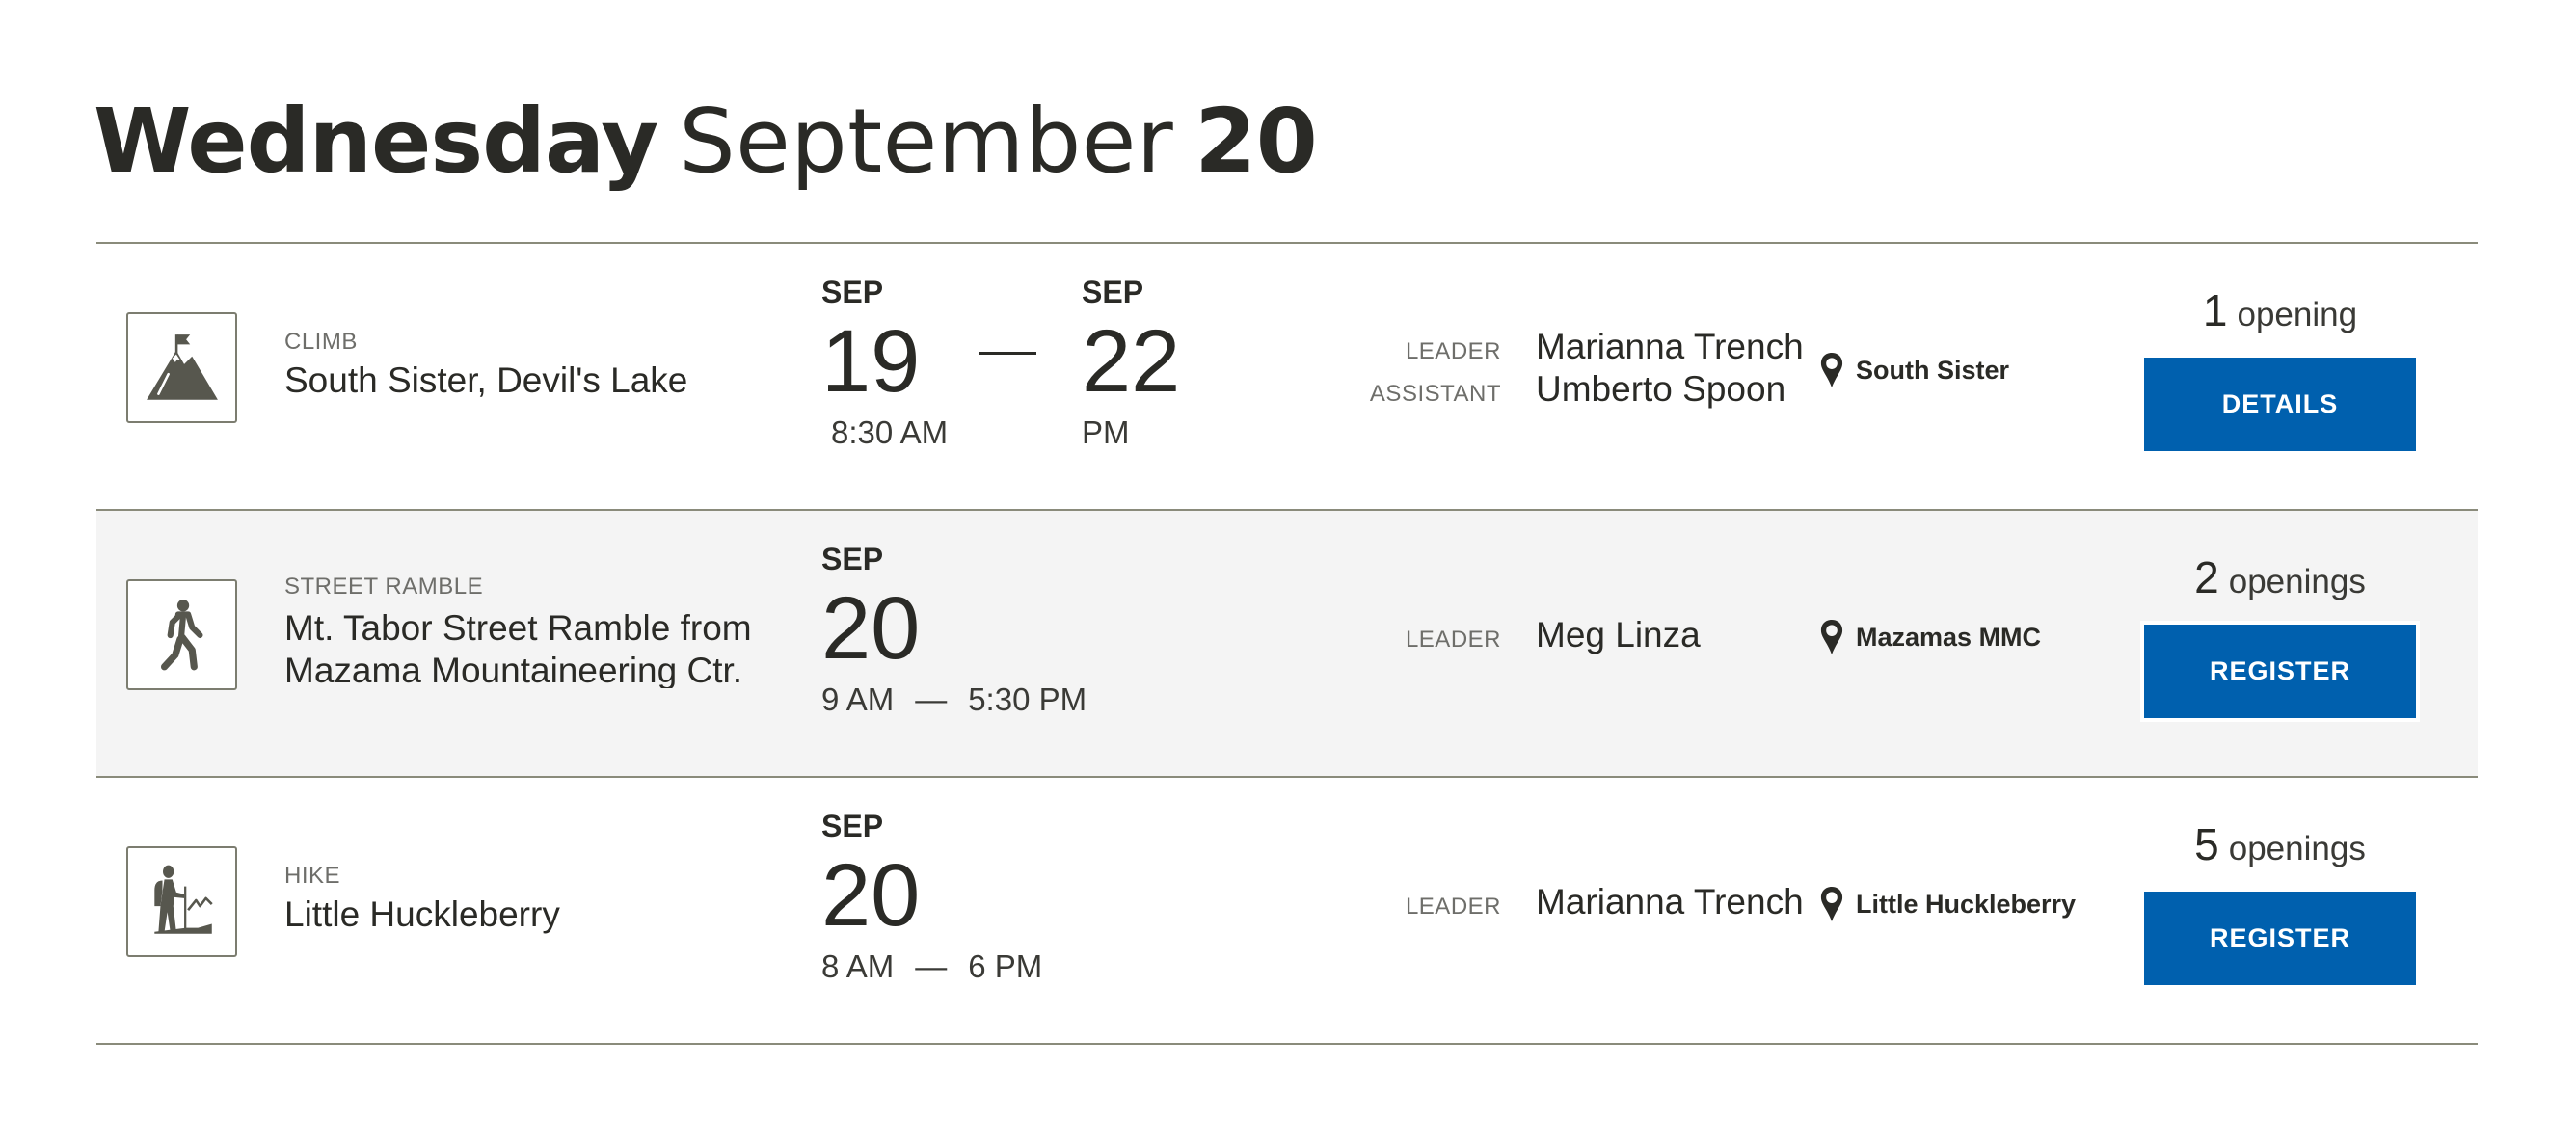 Image resolution: width=2576 pixels, height=1147 pixels. What do you see at coordinates (890, 432) in the screenshot?
I see `start-time: 8:30 AM` at bounding box center [890, 432].